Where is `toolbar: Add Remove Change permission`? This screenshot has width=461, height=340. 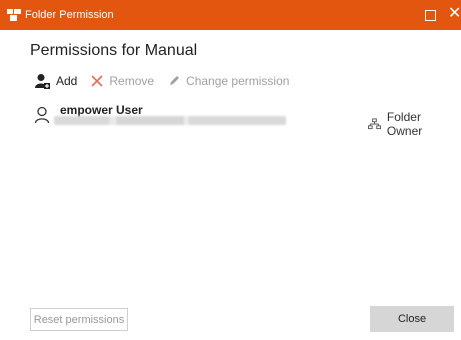
toolbar: Add Remove Change permission is located at coordinates (168, 81).